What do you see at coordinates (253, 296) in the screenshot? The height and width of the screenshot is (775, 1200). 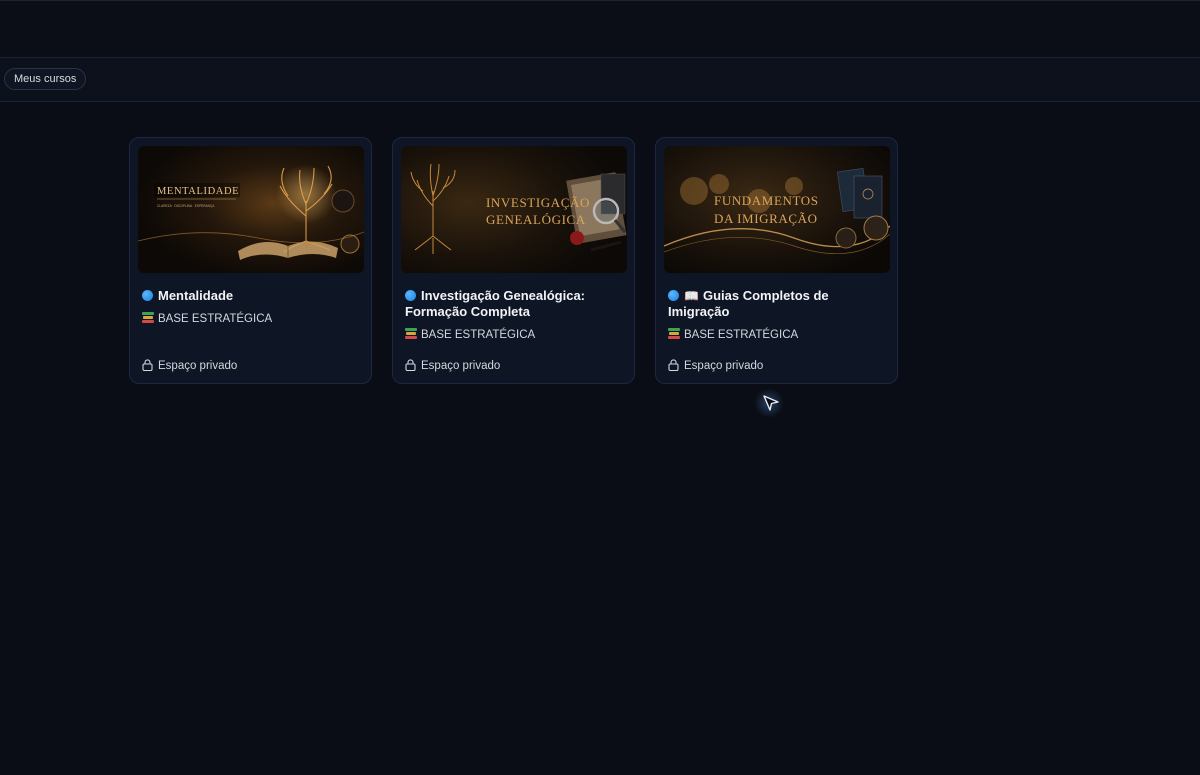 I see `course-title: Mentalidade` at bounding box center [253, 296].